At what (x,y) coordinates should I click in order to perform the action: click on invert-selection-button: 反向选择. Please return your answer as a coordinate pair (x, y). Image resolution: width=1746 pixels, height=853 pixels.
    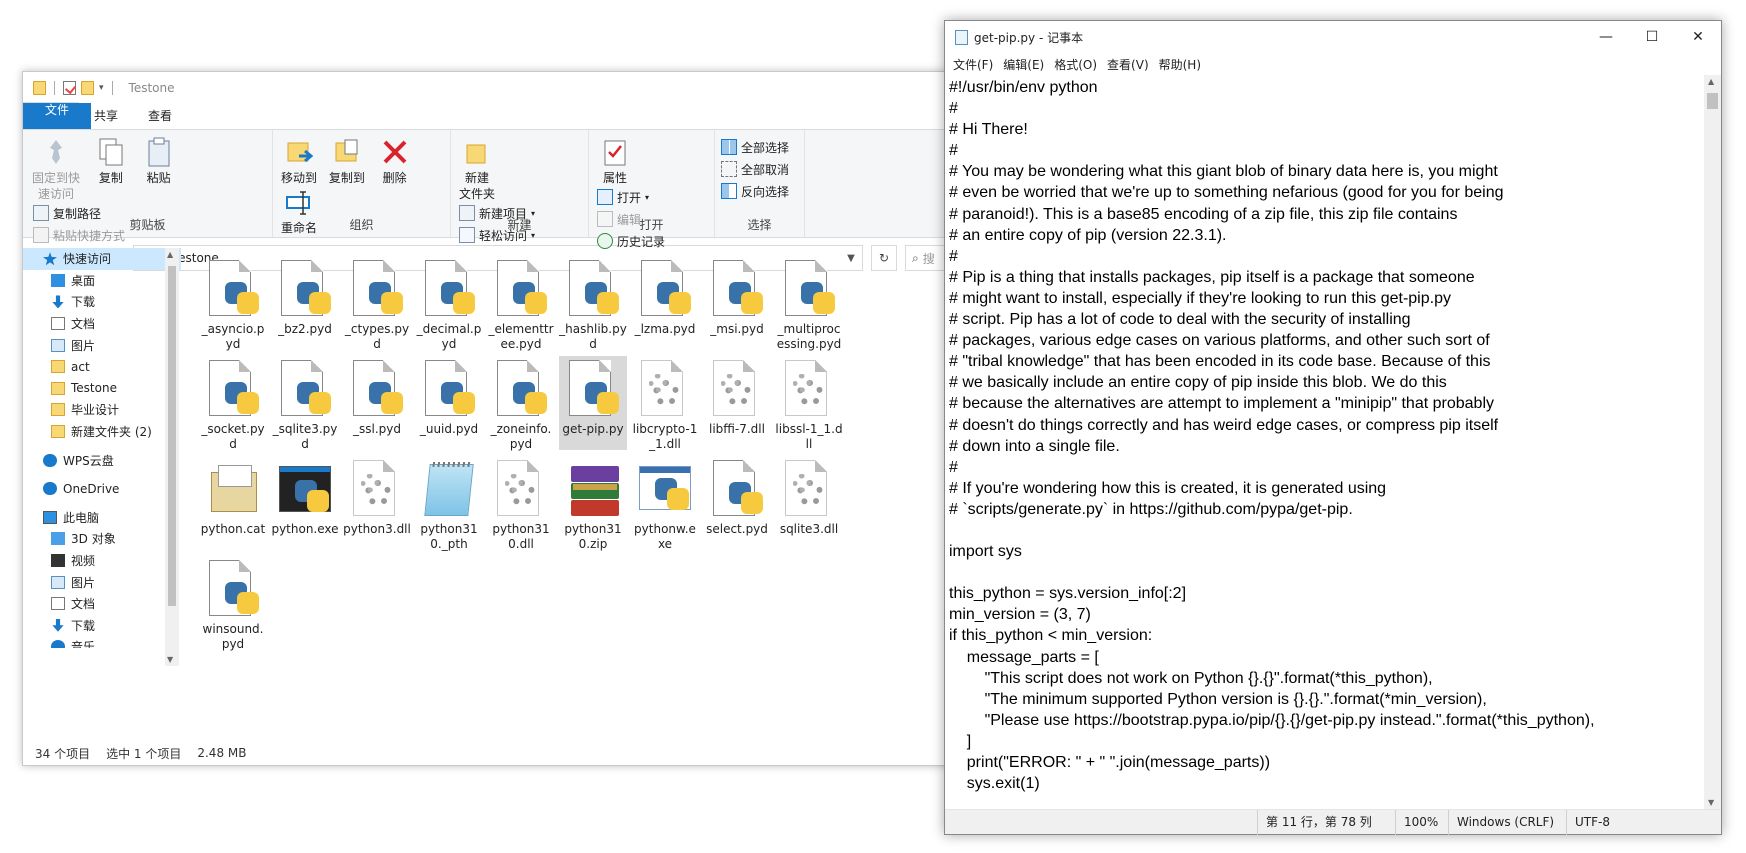
    Looking at the image, I should click on (759, 191).